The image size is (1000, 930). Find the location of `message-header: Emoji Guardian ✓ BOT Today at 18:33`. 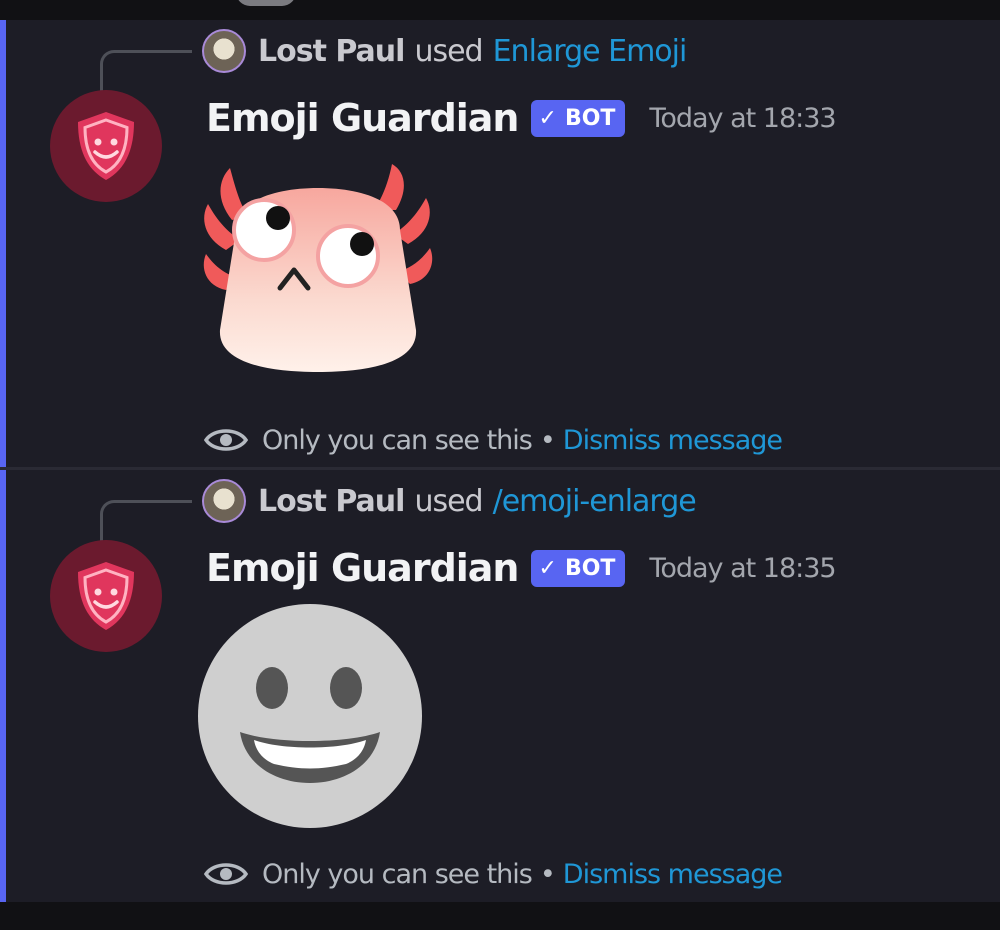

message-header: Emoji Guardian ✓ BOT Today at 18:33 is located at coordinates (521, 118).